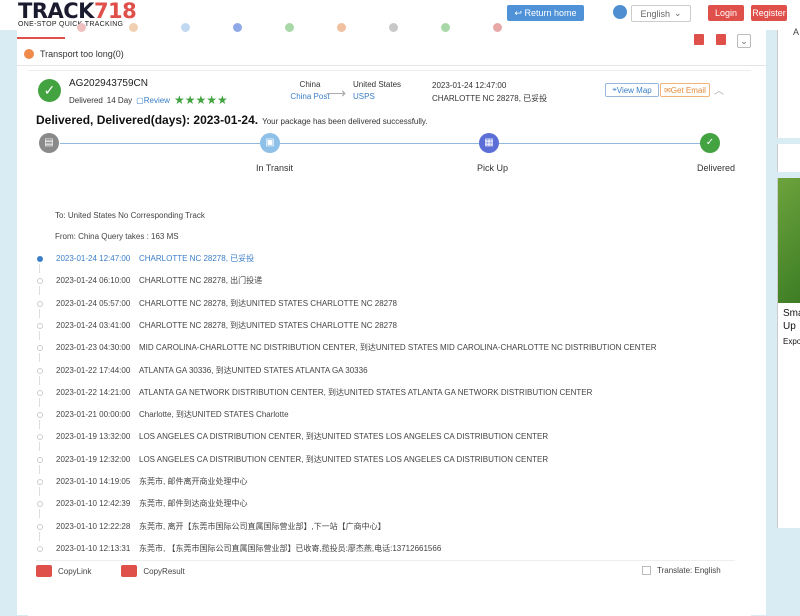 The image size is (800, 616). Describe the element at coordinates (632, 90) in the screenshot. I see `view-map-button: ⌖ View Map` at that location.